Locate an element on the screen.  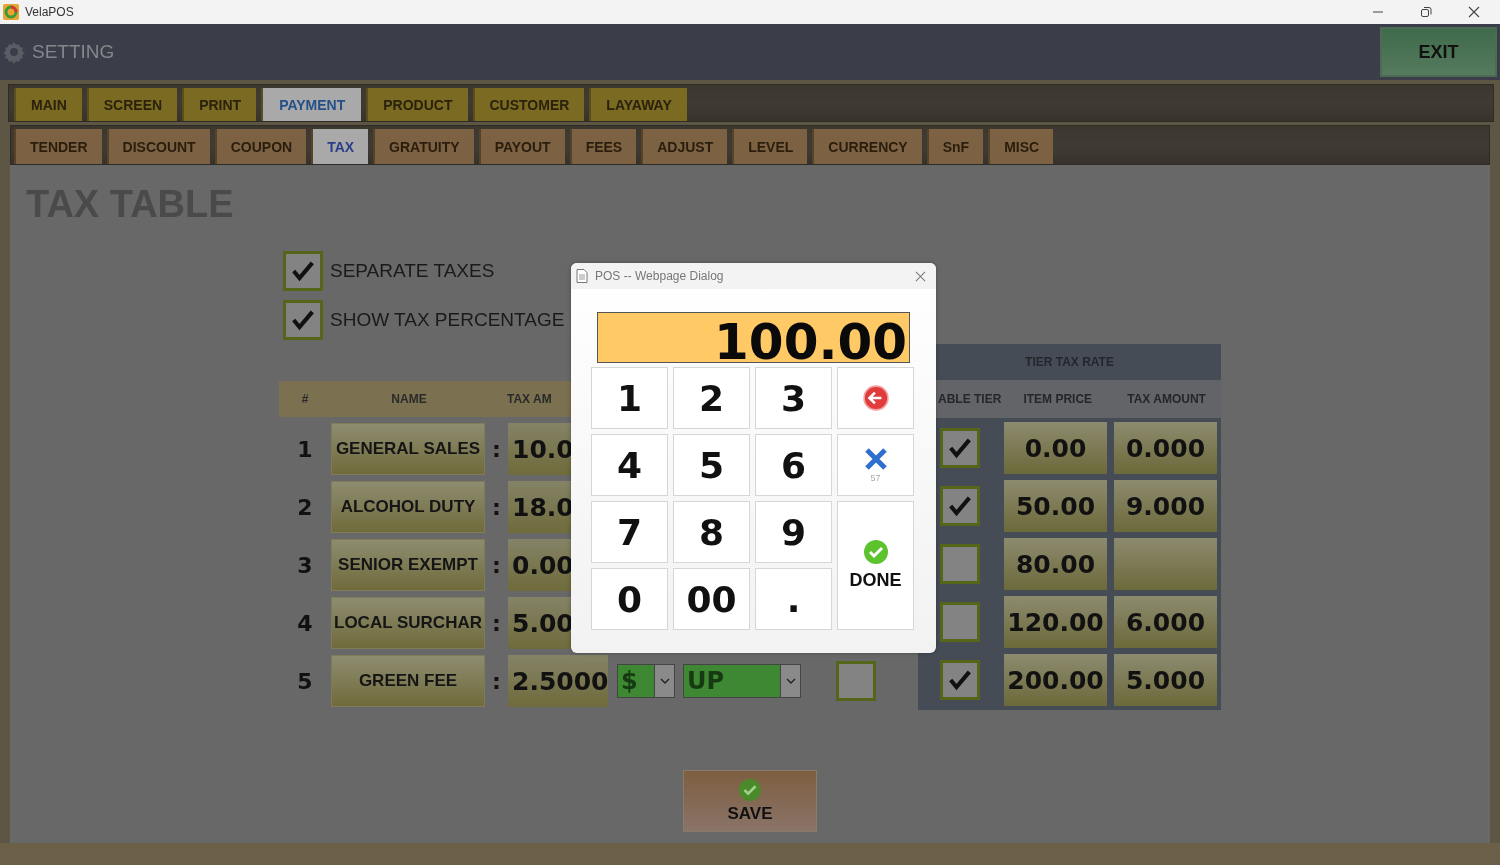
app-logo-icon is located at coordinates (11, 12).